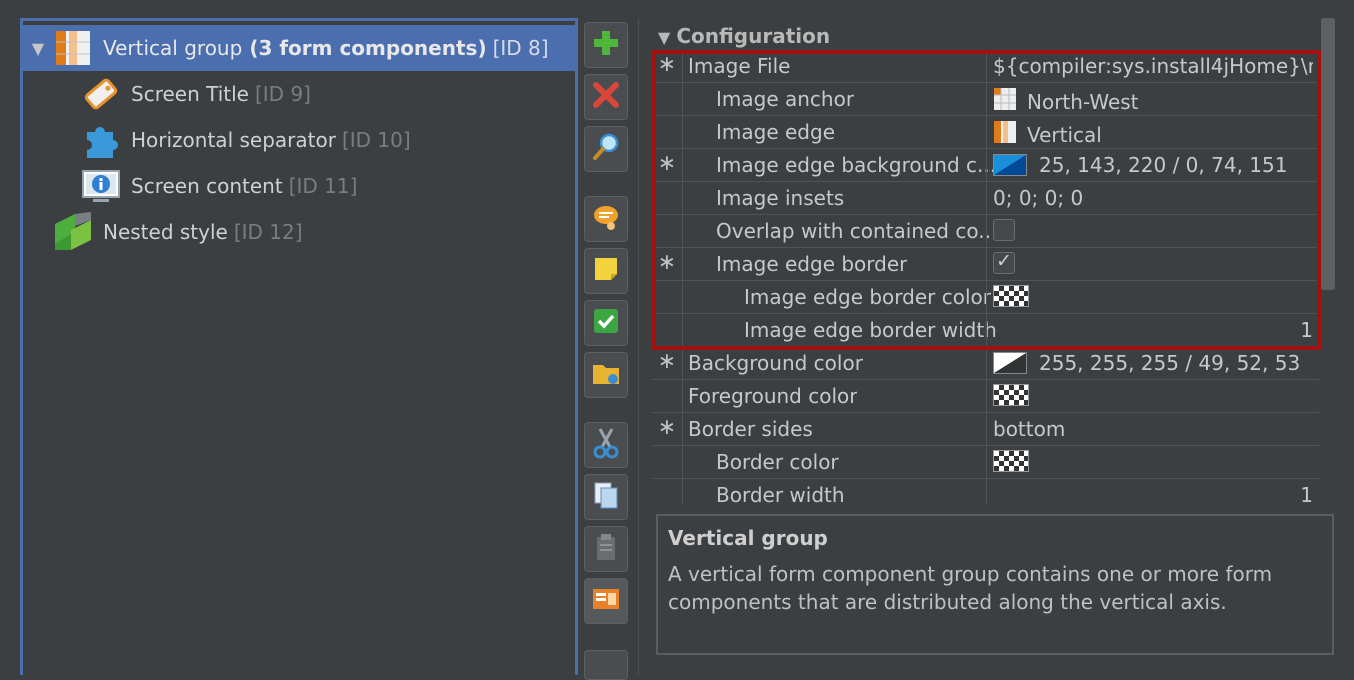 The height and width of the screenshot is (680, 1354). Describe the element at coordinates (1153, 363) in the screenshot. I see `property-value: 255, 255, 255 / 49, 52, 53` at that location.